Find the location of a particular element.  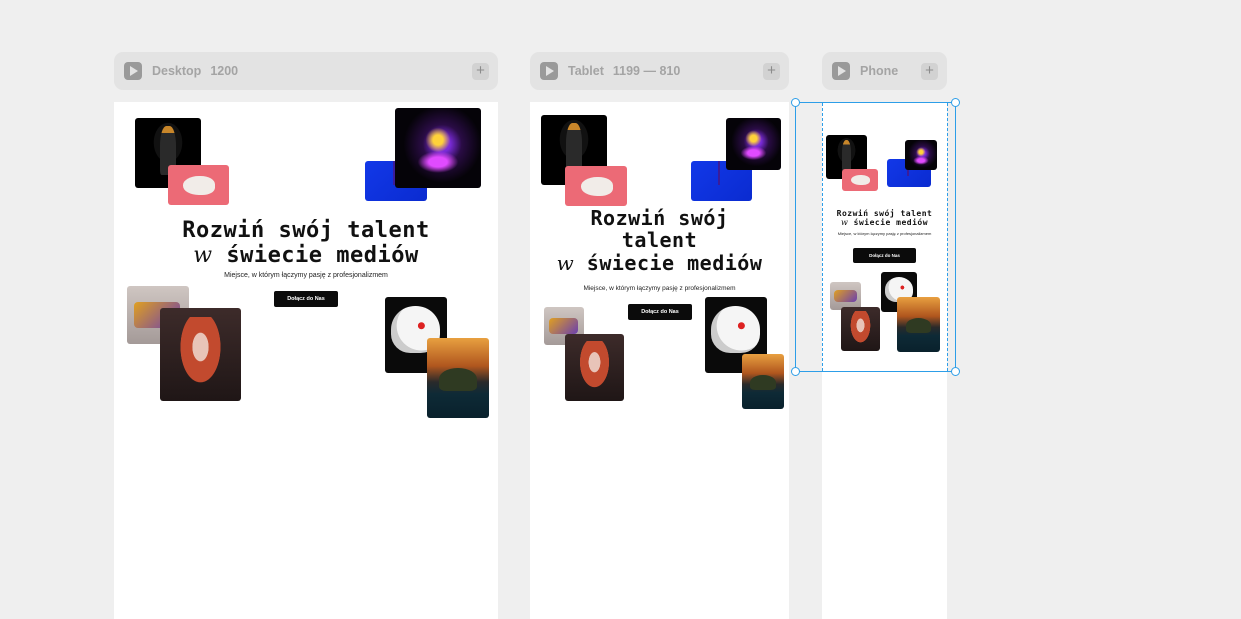

breakpoint-header-phone: Phone + is located at coordinates (884, 71).